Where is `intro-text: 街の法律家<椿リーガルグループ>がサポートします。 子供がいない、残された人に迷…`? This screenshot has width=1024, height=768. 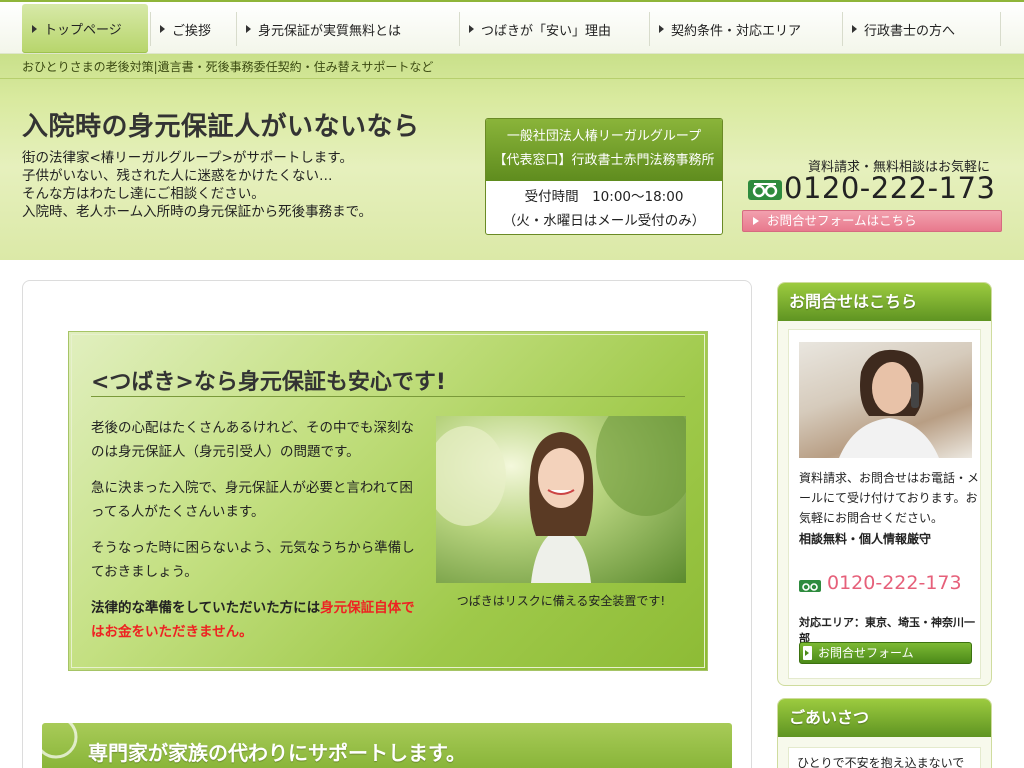 intro-text: 街の法律家<椿リーガルグループ>がサポートします。 子供がいない、残された人に迷… is located at coordinates (197, 185).